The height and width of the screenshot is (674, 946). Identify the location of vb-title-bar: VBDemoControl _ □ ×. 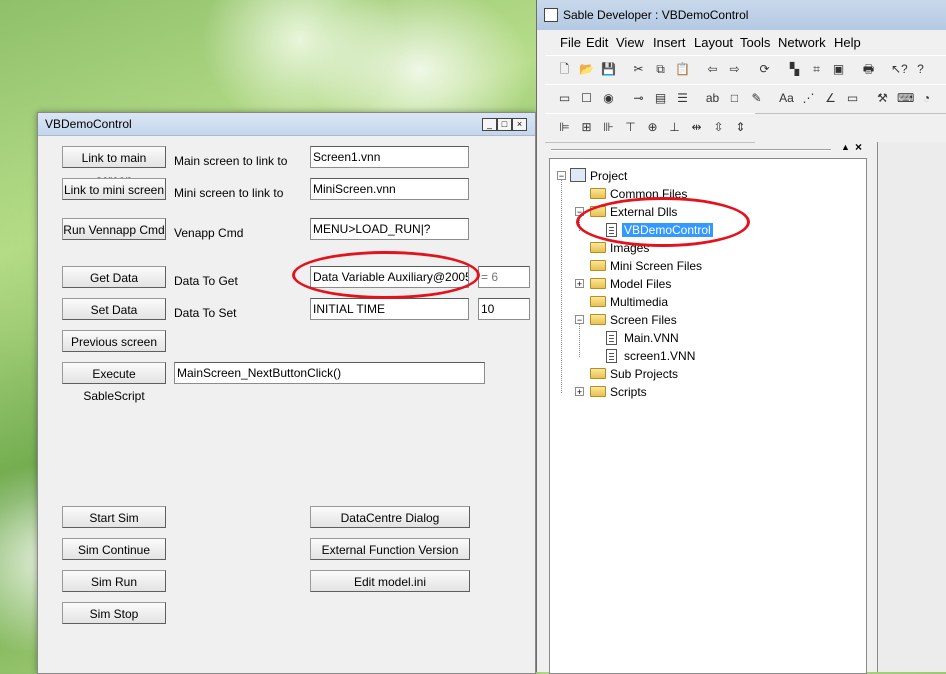
(286, 124).